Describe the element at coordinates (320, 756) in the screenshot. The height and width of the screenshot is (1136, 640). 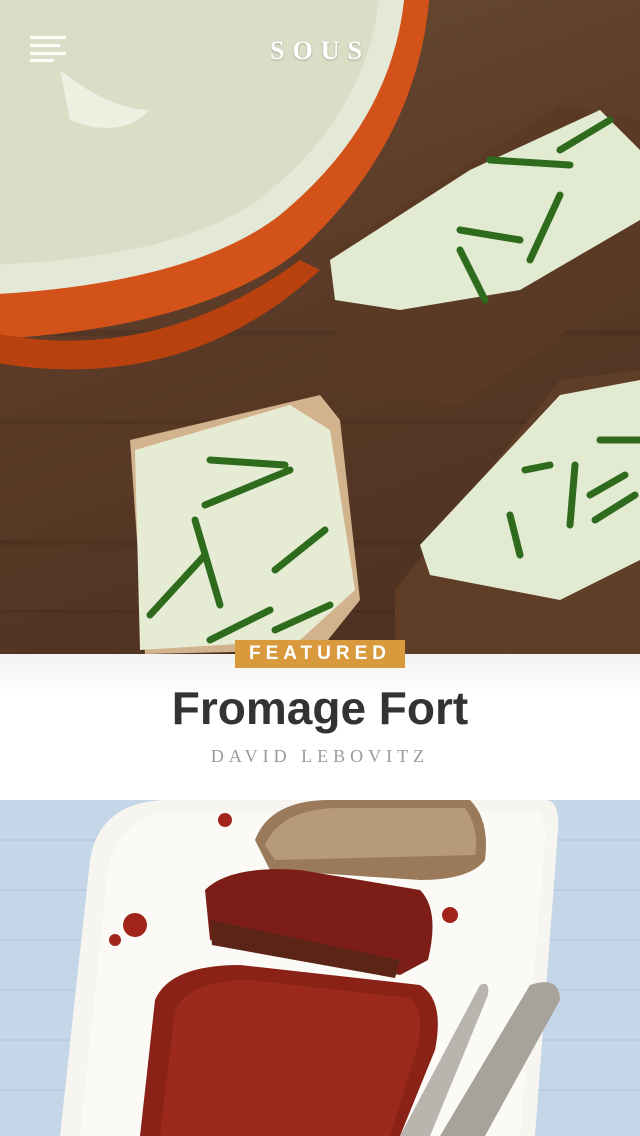
I see `recipe-author: DAVID LEBOVITZ` at that location.